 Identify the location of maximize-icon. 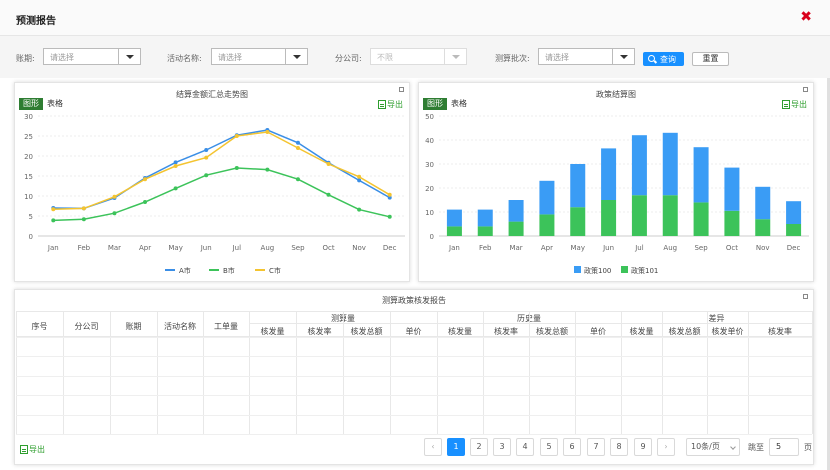
(805, 296).